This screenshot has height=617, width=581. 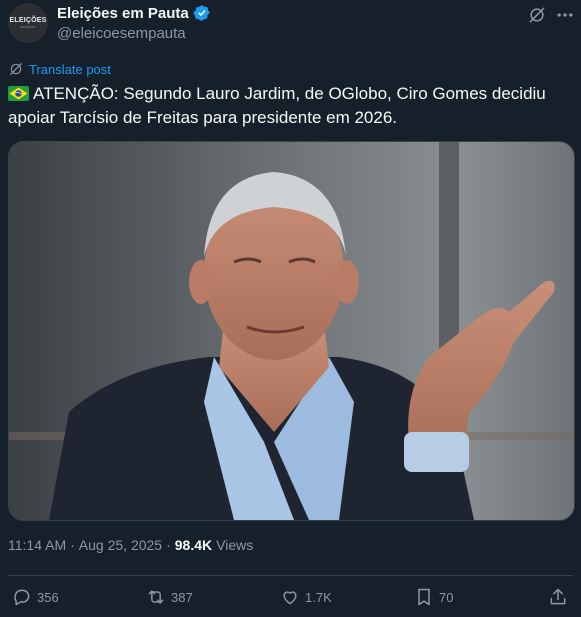 What do you see at coordinates (565, 15) in the screenshot?
I see `more-icon` at bounding box center [565, 15].